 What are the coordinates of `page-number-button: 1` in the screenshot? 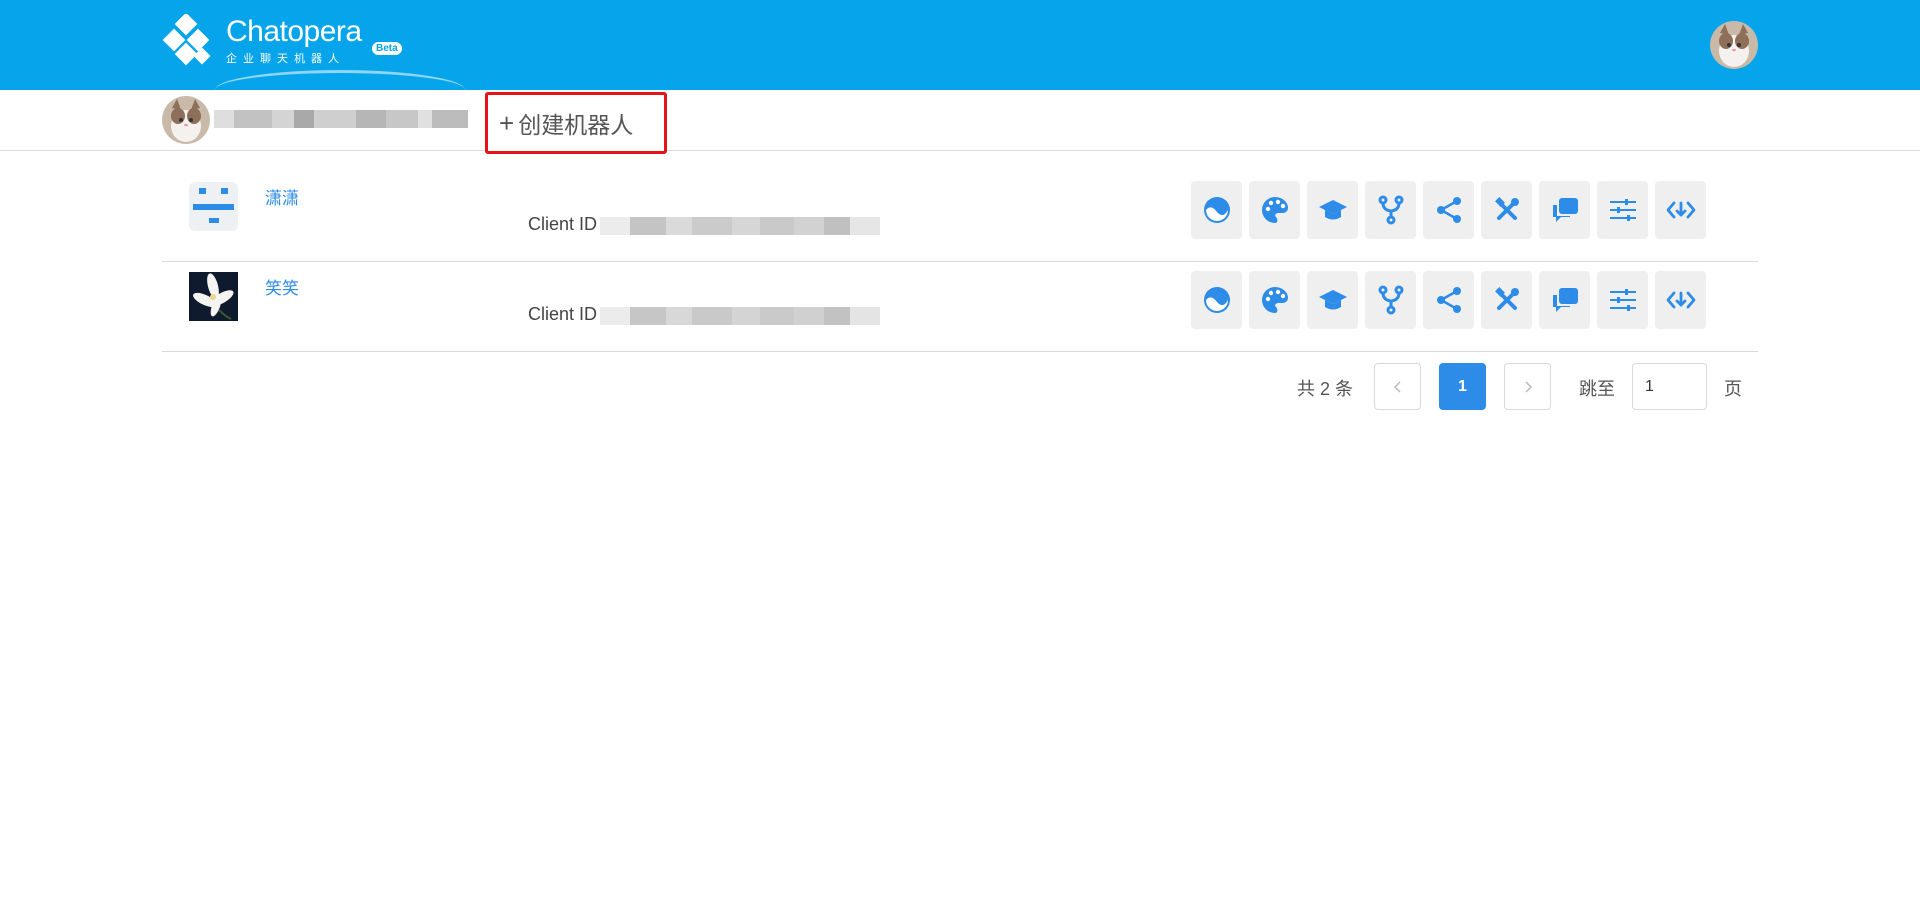 It's located at (1462, 386).